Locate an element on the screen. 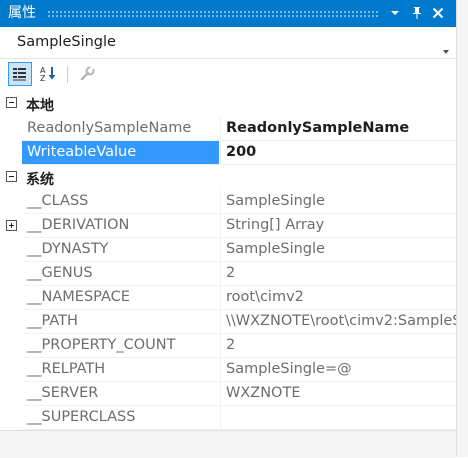 The height and width of the screenshot is (458, 468). property-row: __RELPATH SampleSingle=@ is located at coordinates (228, 370).